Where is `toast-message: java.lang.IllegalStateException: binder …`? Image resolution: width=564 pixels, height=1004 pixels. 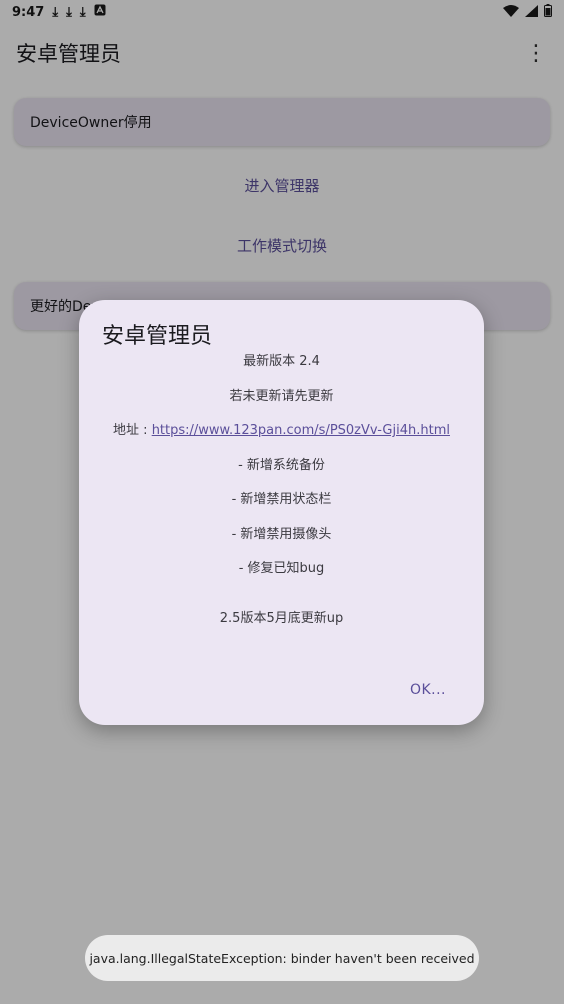
toast-message: java.lang.IllegalStateException: binder … is located at coordinates (282, 958).